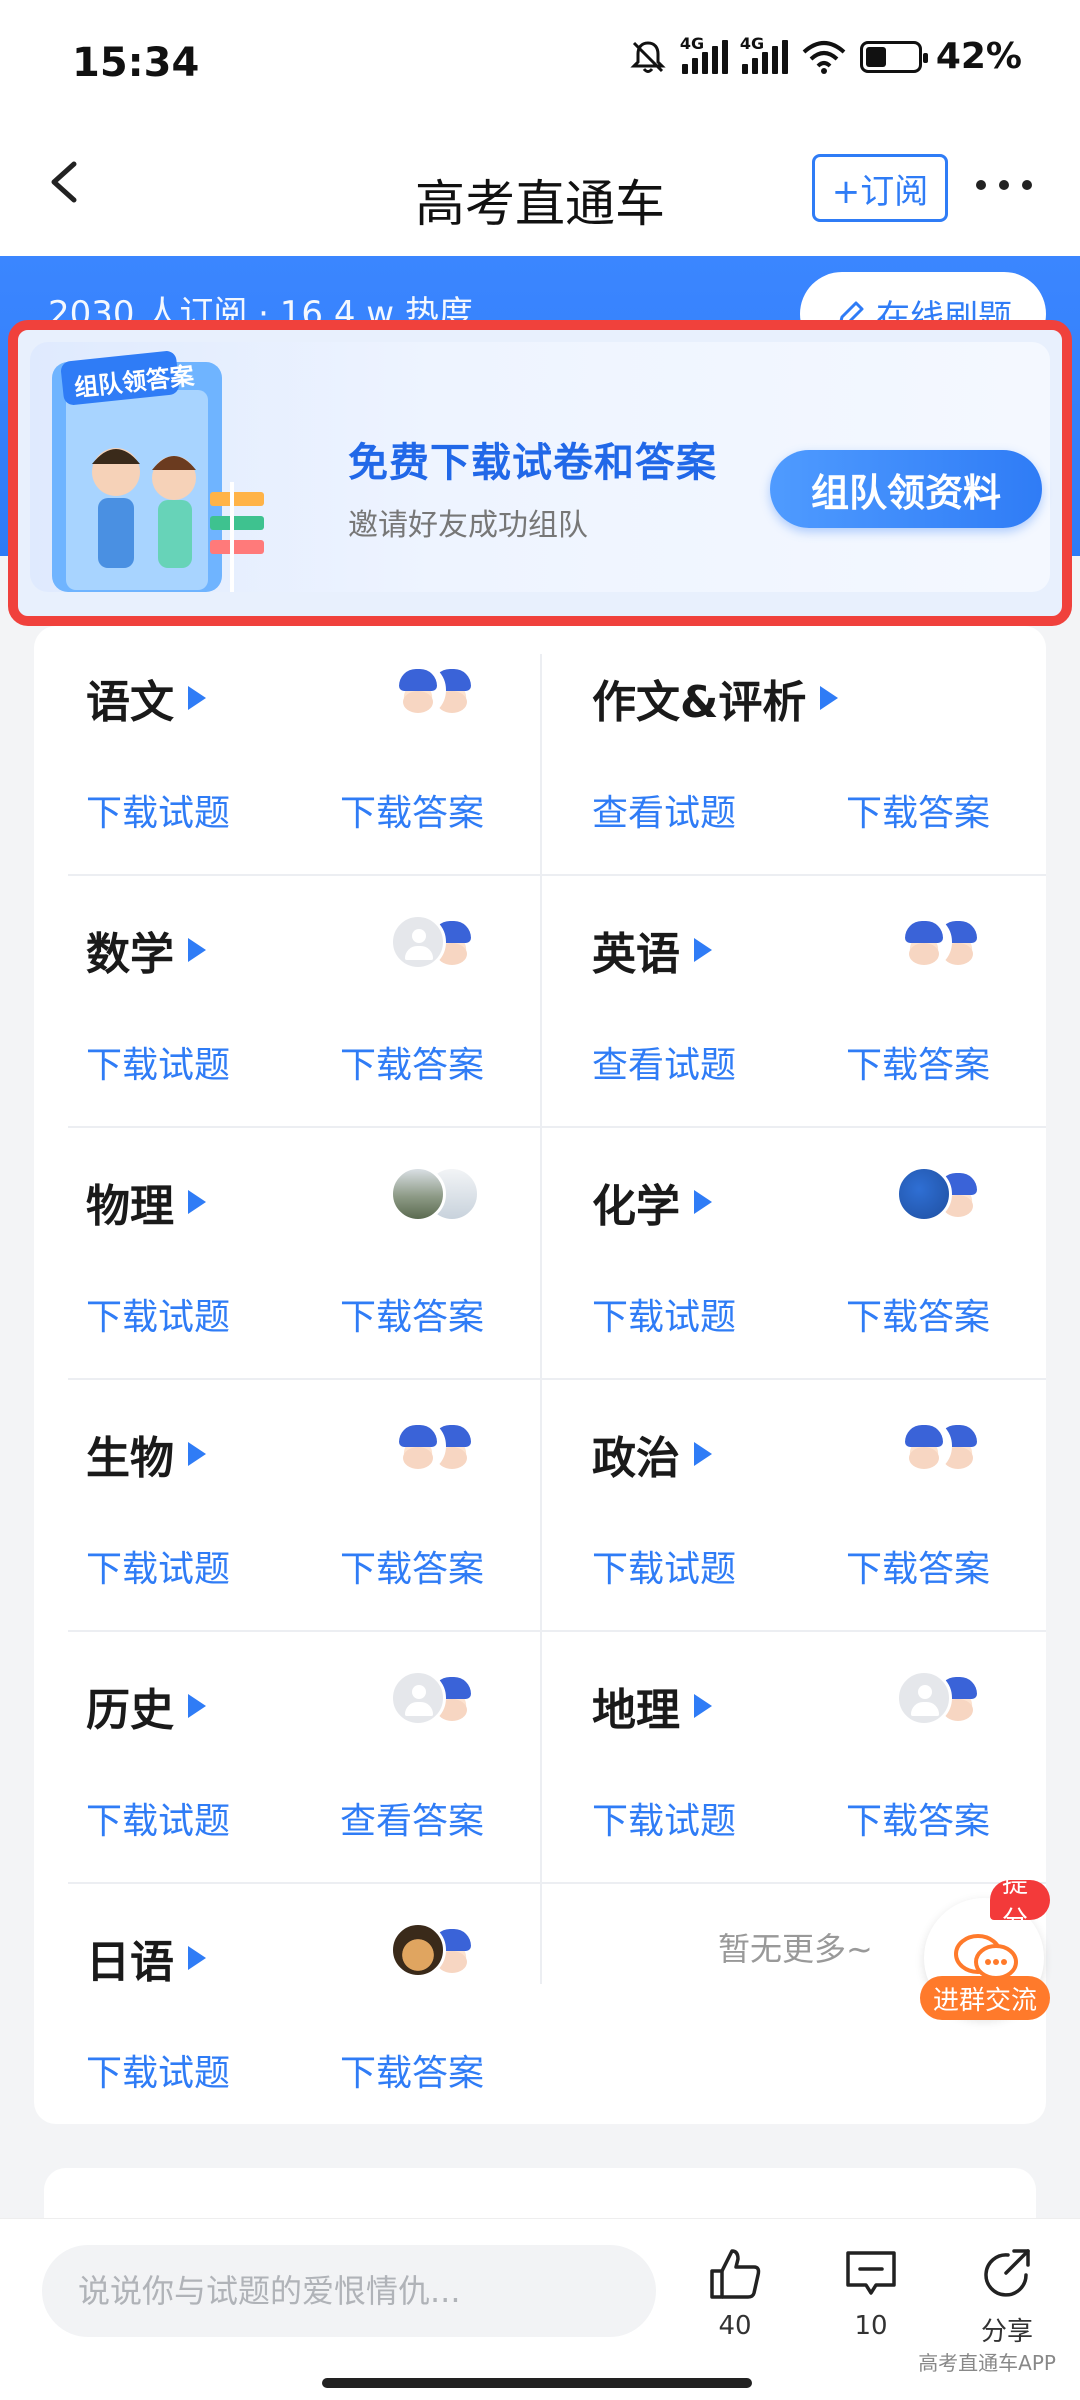 Image resolution: width=1080 pixels, height=2400 pixels. What do you see at coordinates (130, 954) in the screenshot?
I see `subject-name: 数学` at bounding box center [130, 954].